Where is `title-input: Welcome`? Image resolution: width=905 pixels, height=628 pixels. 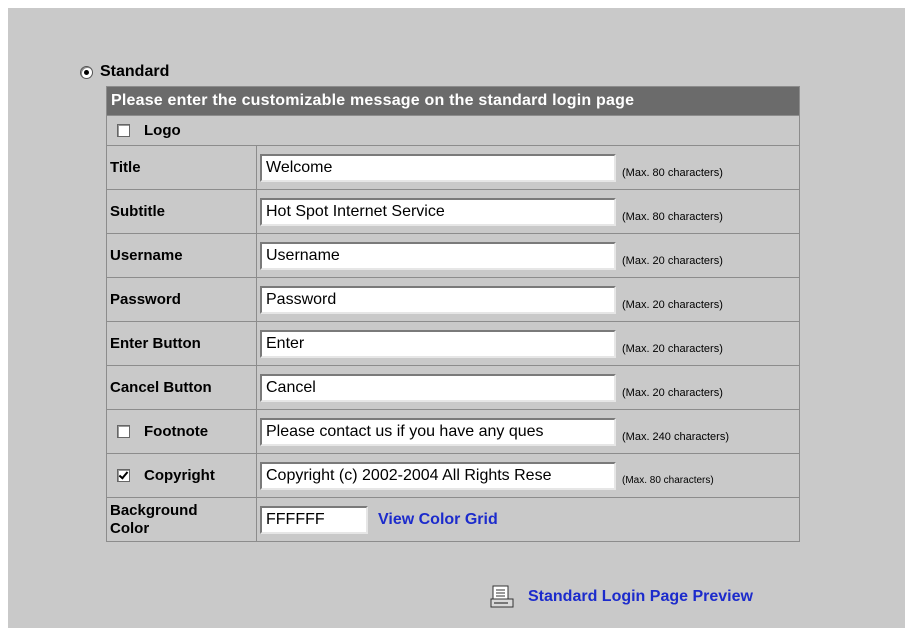
title-input: Welcome is located at coordinates (438, 167).